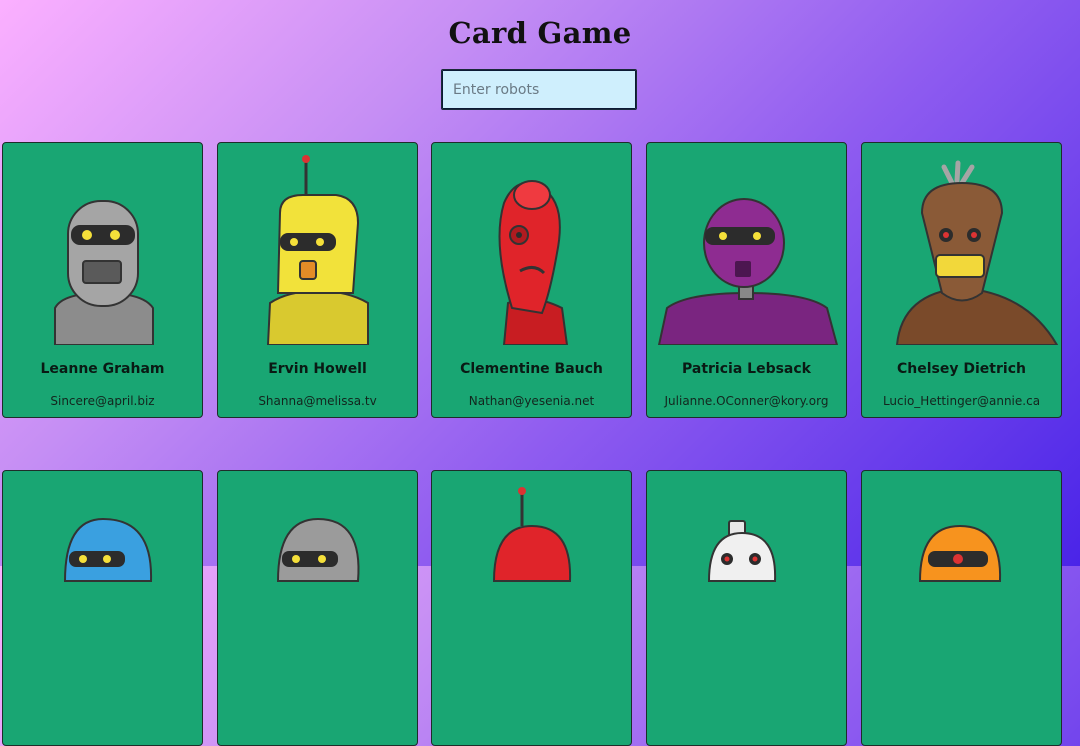 This screenshot has height=746, width=1080. I want to click on robot-card: Ervin Howell Shanna@melissa.tv, so click(317, 280).